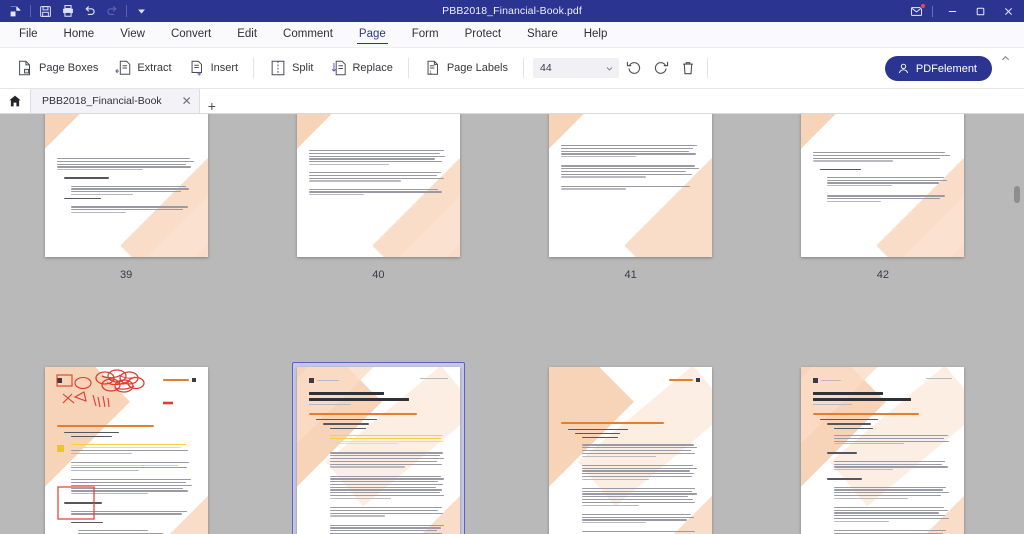 The height and width of the screenshot is (534, 1024). I want to click on window-controls-divider, so click(932, 11).